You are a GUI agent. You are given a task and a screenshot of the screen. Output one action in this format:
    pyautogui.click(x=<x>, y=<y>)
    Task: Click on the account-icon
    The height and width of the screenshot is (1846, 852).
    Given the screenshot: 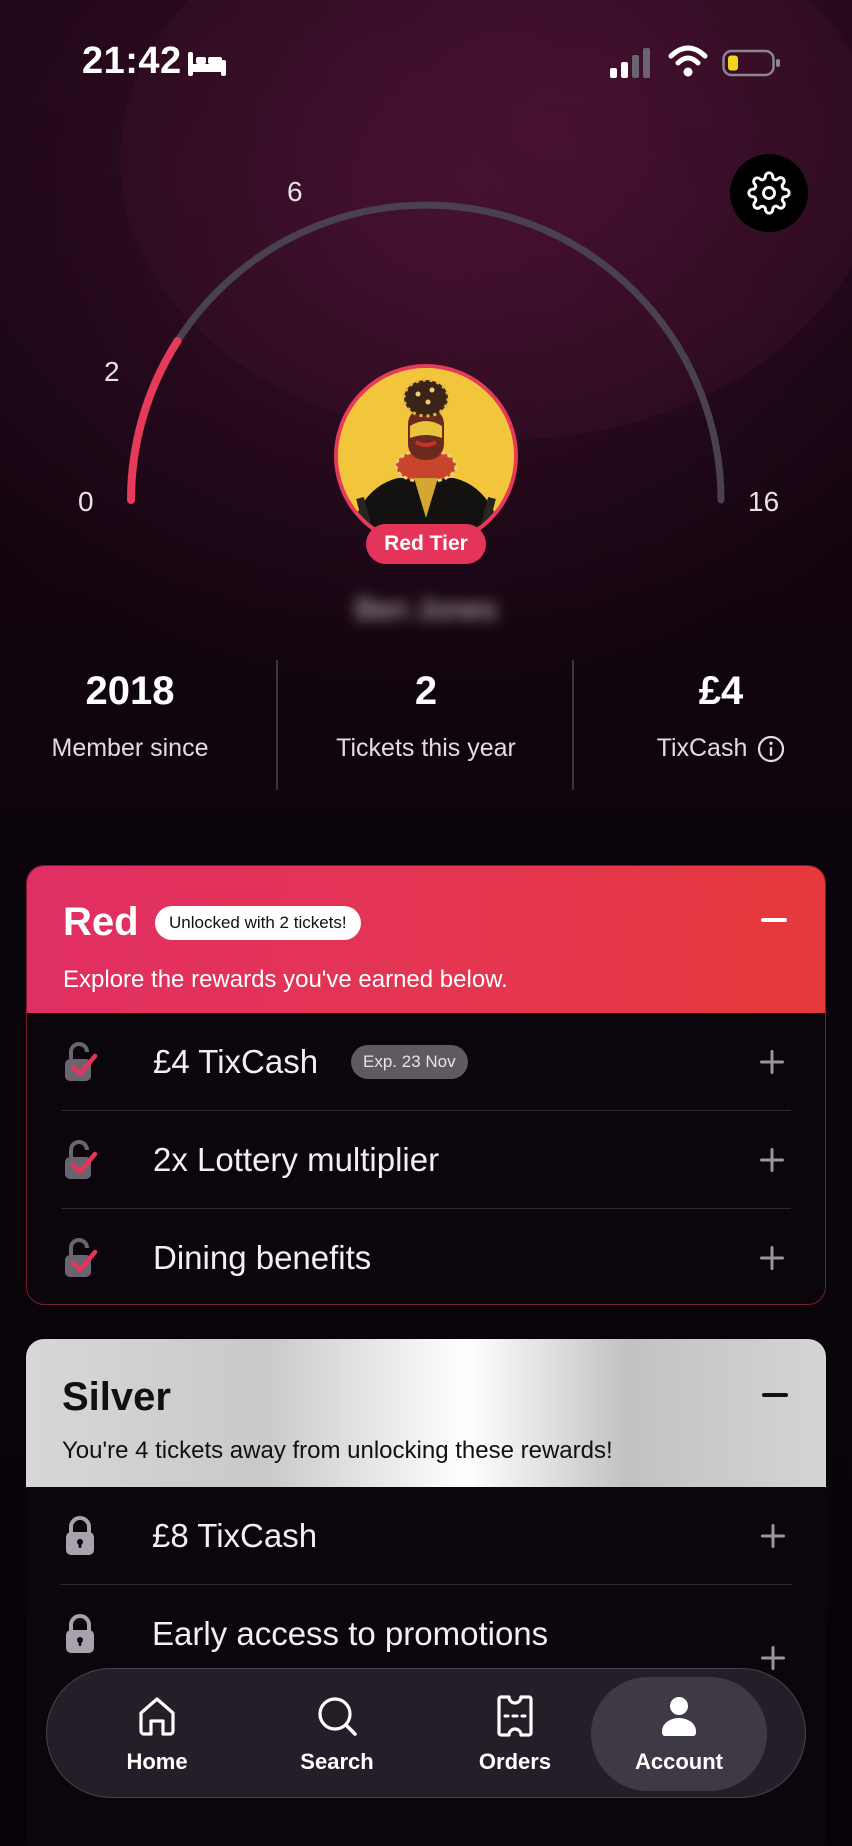 What is the action you would take?
    pyautogui.click(x=679, y=1716)
    